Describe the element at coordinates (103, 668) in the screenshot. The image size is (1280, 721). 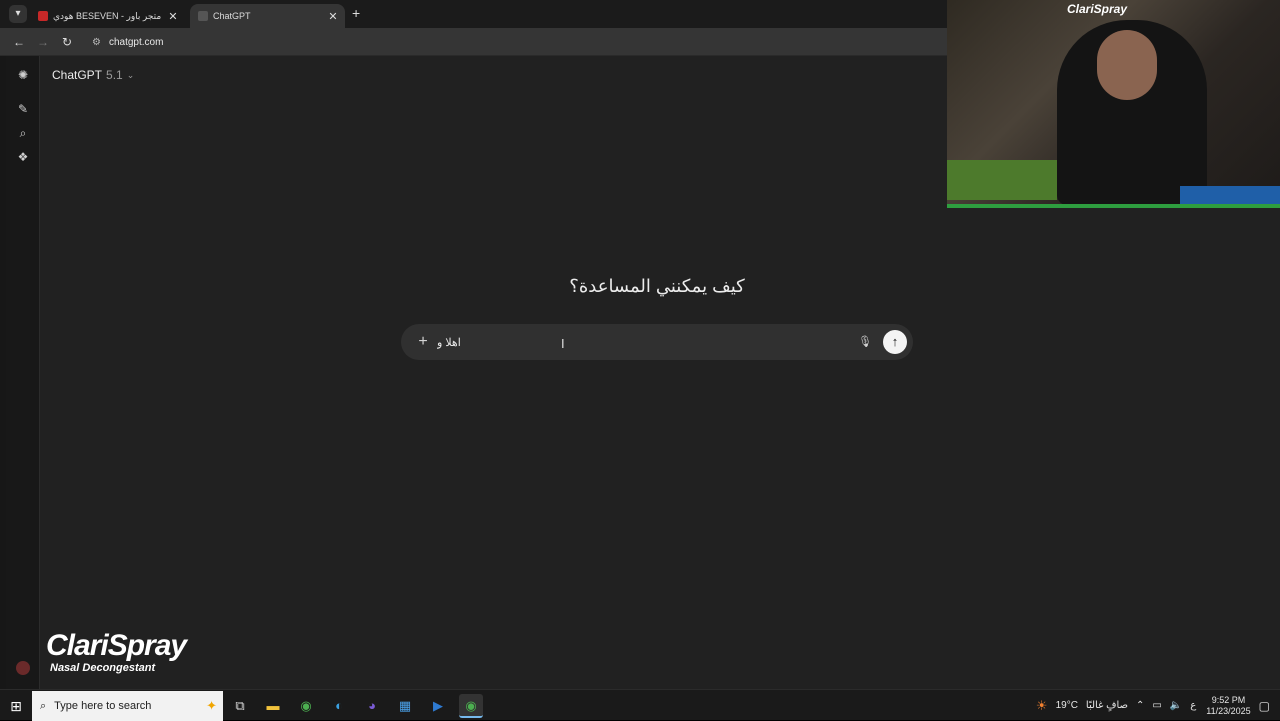
I see `brand-tagline: Nasal Decongestant` at that location.